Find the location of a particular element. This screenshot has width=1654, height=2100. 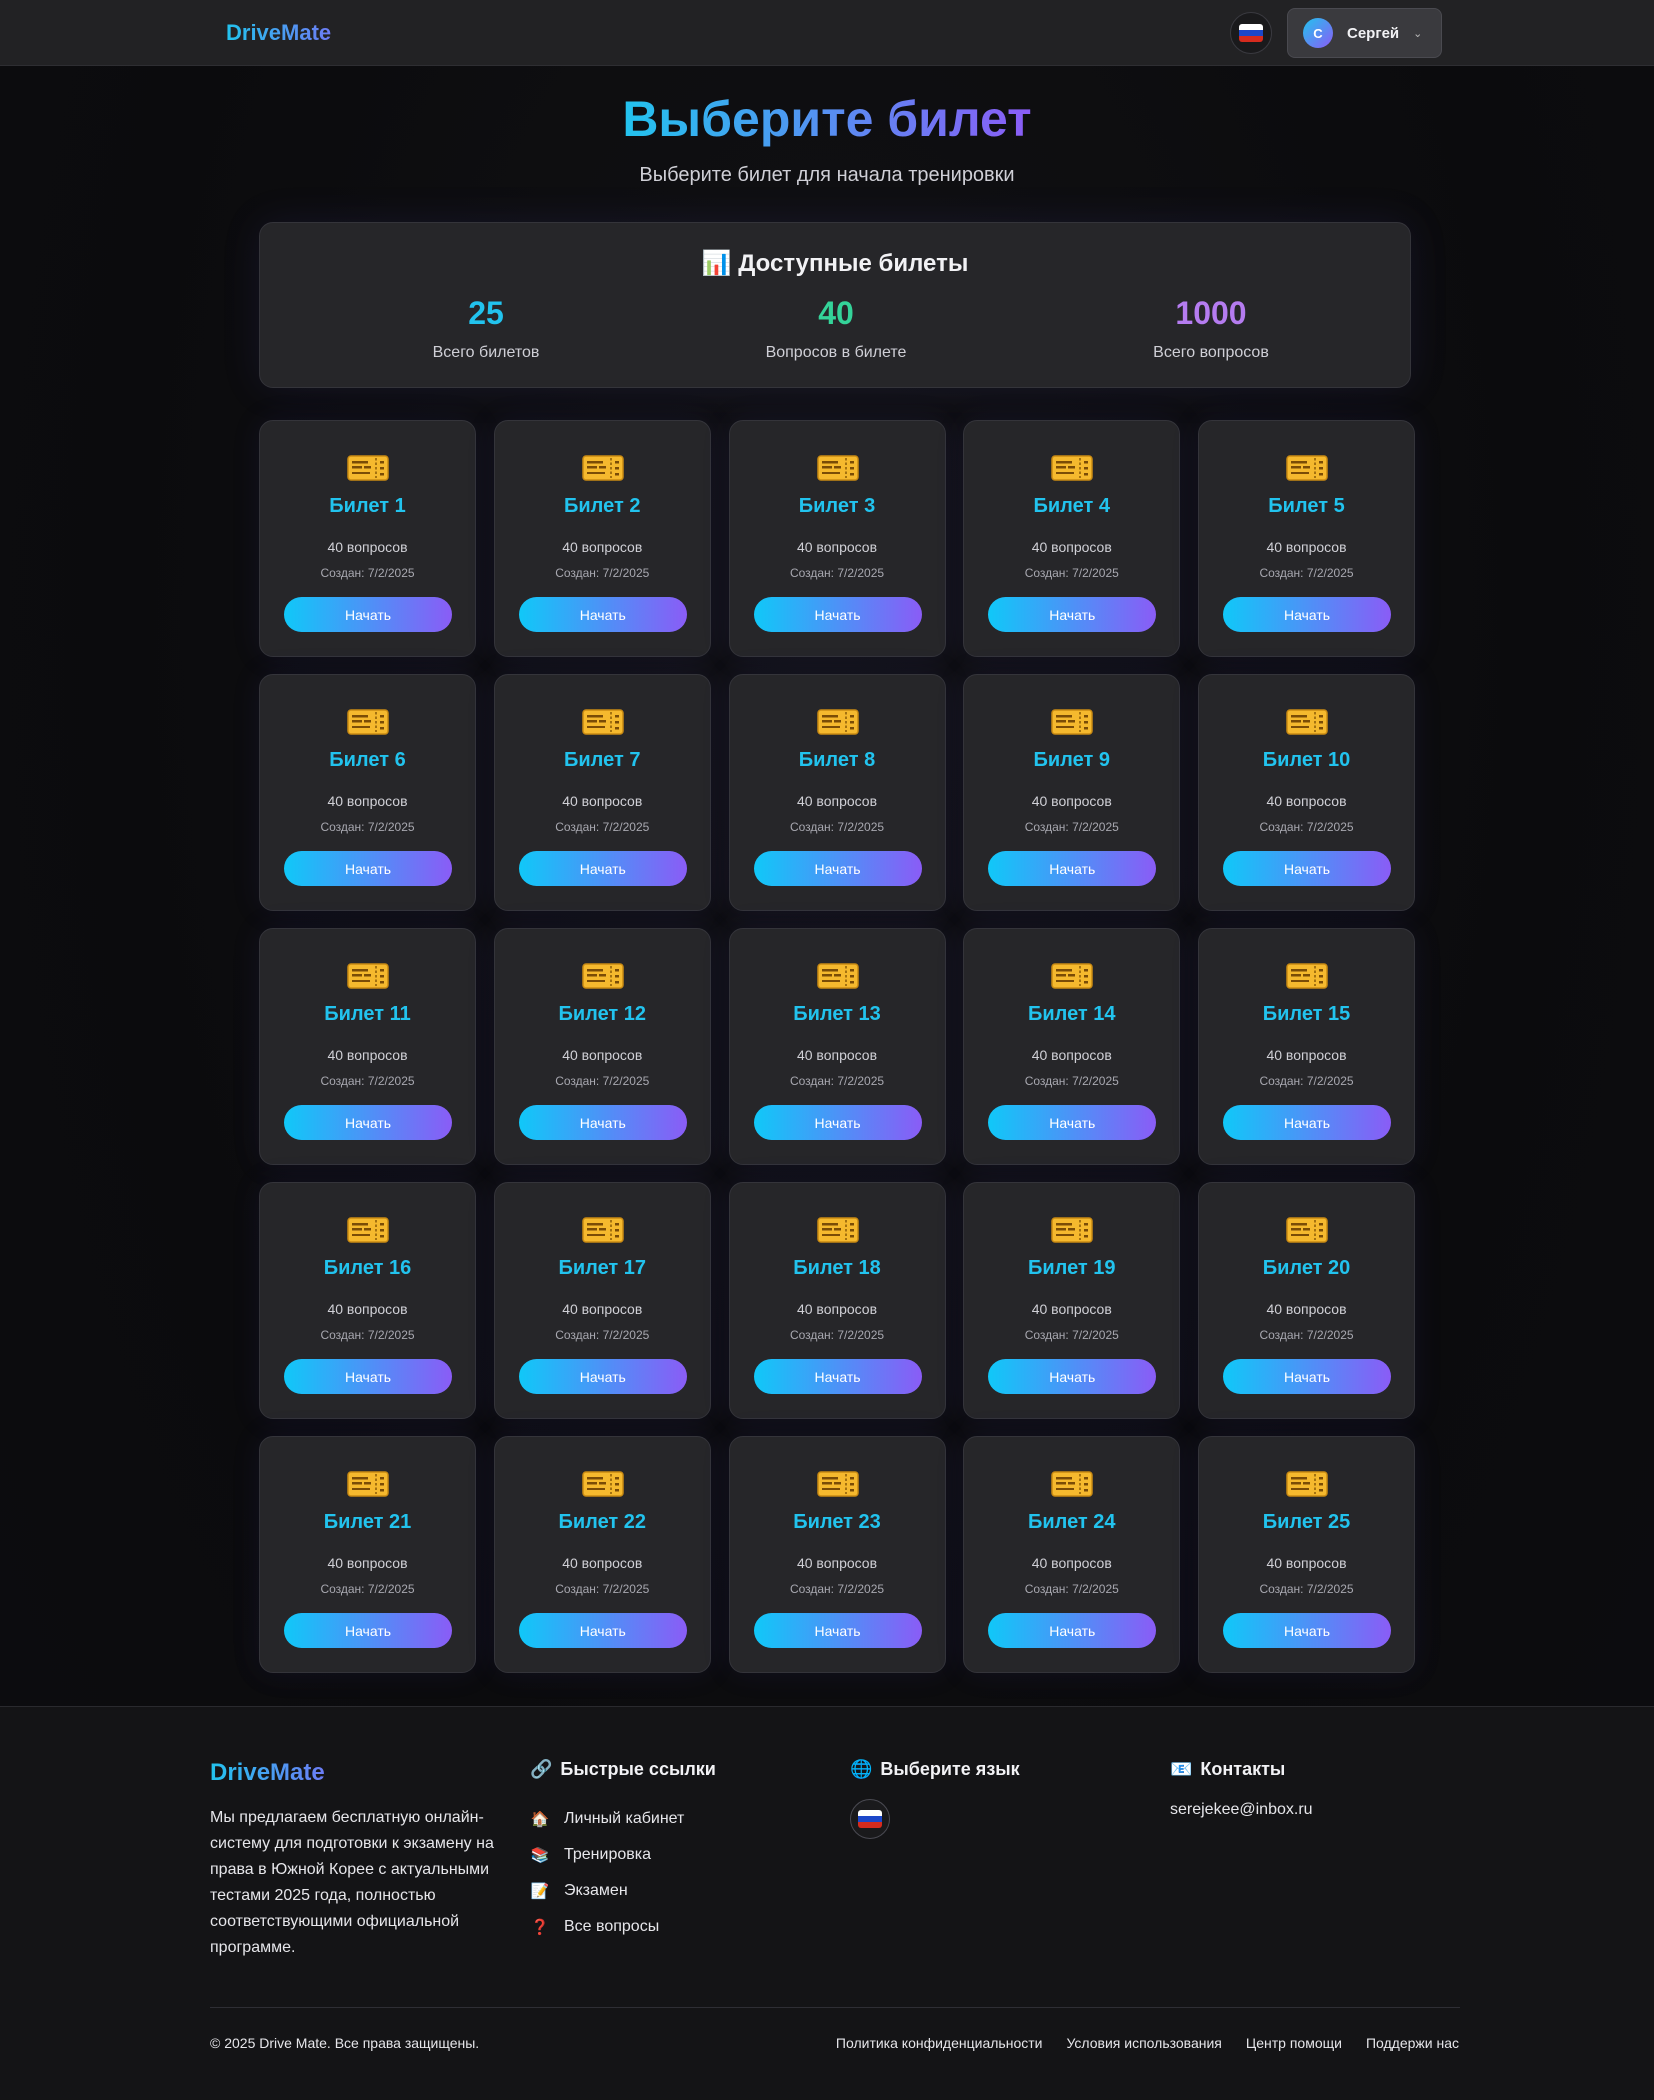

help-center-link: Центр помощи is located at coordinates (1294, 2043).